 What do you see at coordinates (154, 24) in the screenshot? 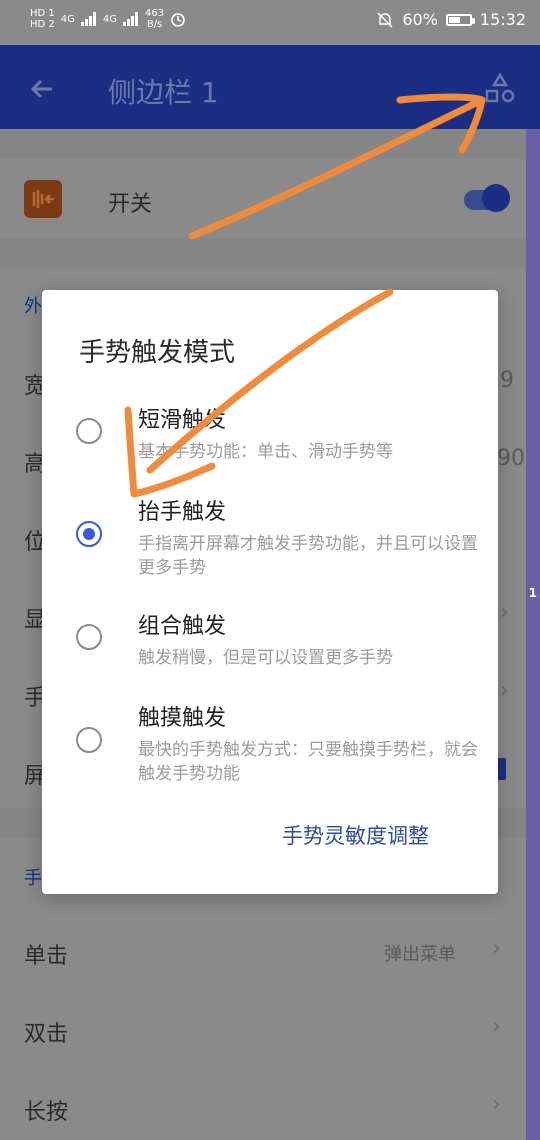
I see `net-speed-unit: B/s` at bounding box center [154, 24].